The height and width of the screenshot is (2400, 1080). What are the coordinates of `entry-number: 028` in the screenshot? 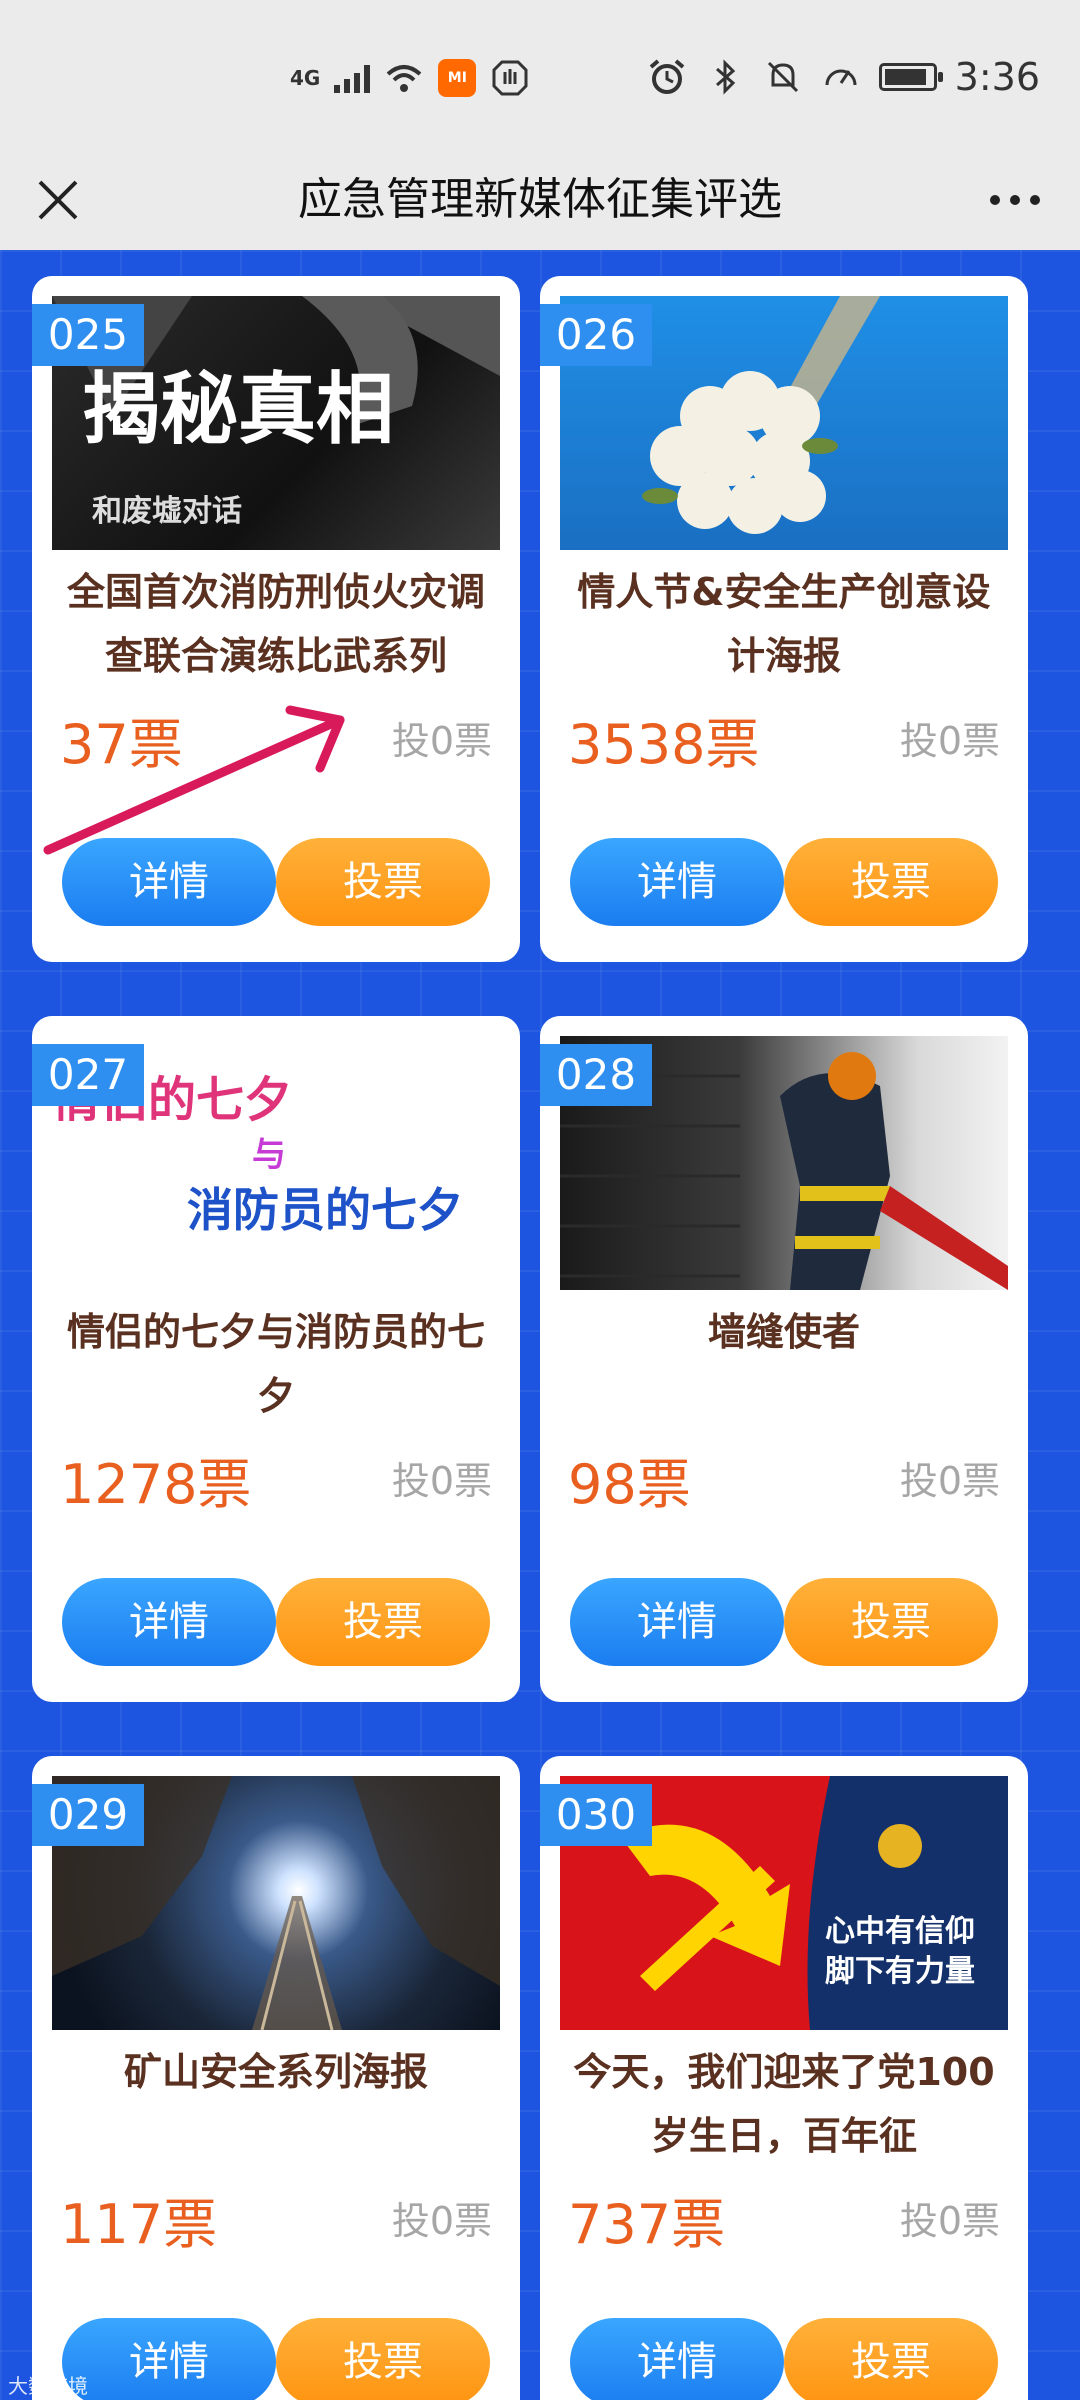 It's located at (596, 1075).